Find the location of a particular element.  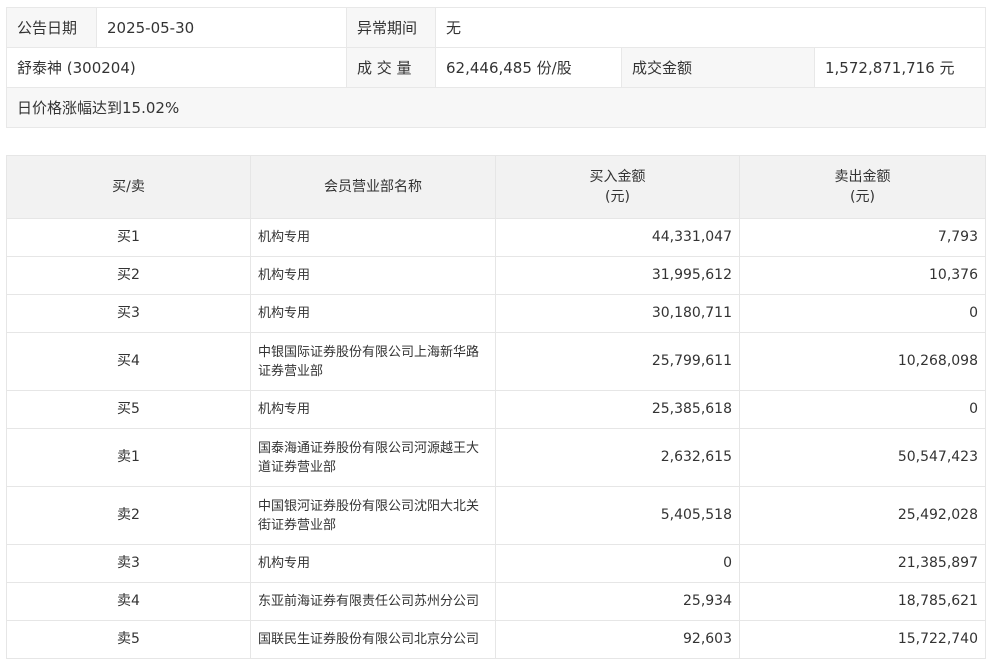

stock-name: 舒泰神 (300204) is located at coordinates (176, 67).